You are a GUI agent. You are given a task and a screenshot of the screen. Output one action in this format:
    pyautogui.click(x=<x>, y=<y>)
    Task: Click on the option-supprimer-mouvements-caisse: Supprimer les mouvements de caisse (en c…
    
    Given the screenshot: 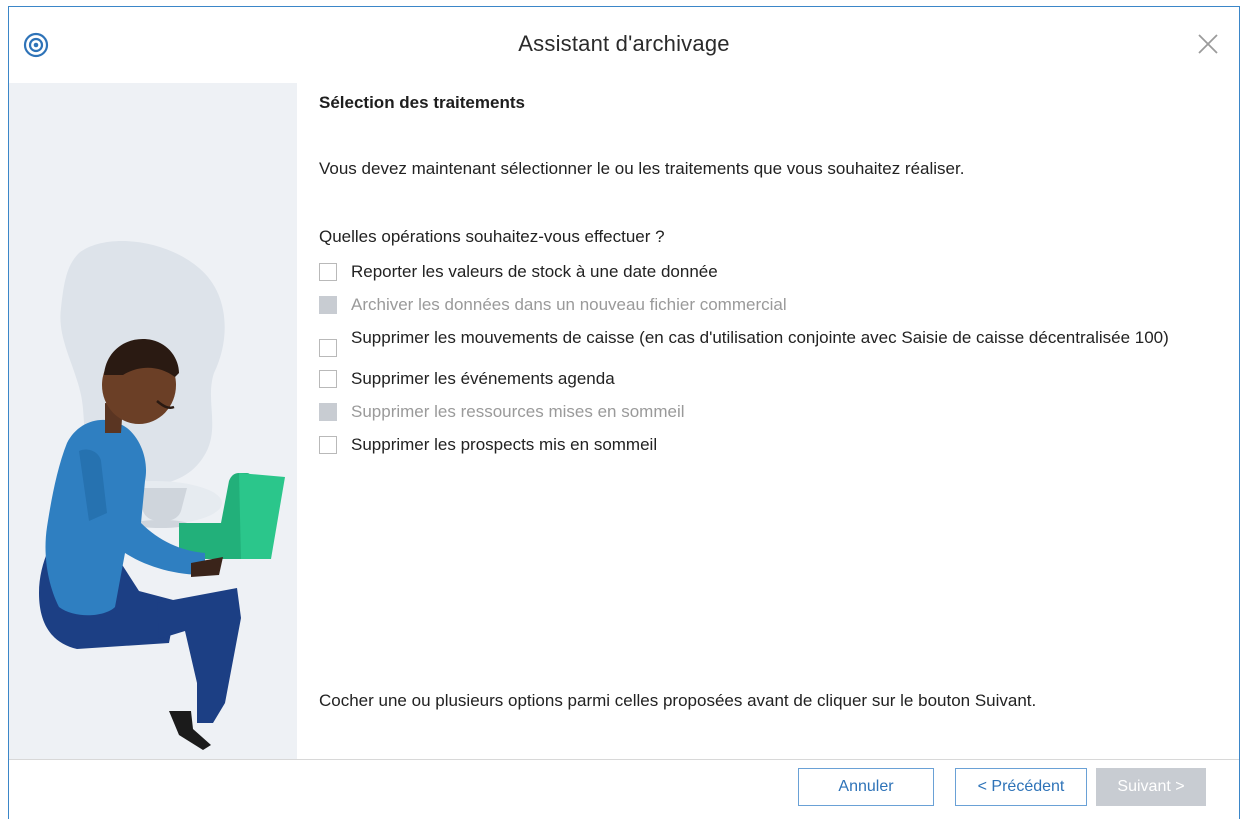 What is the action you would take?
    pyautogui.click(x=759, y=342)
    